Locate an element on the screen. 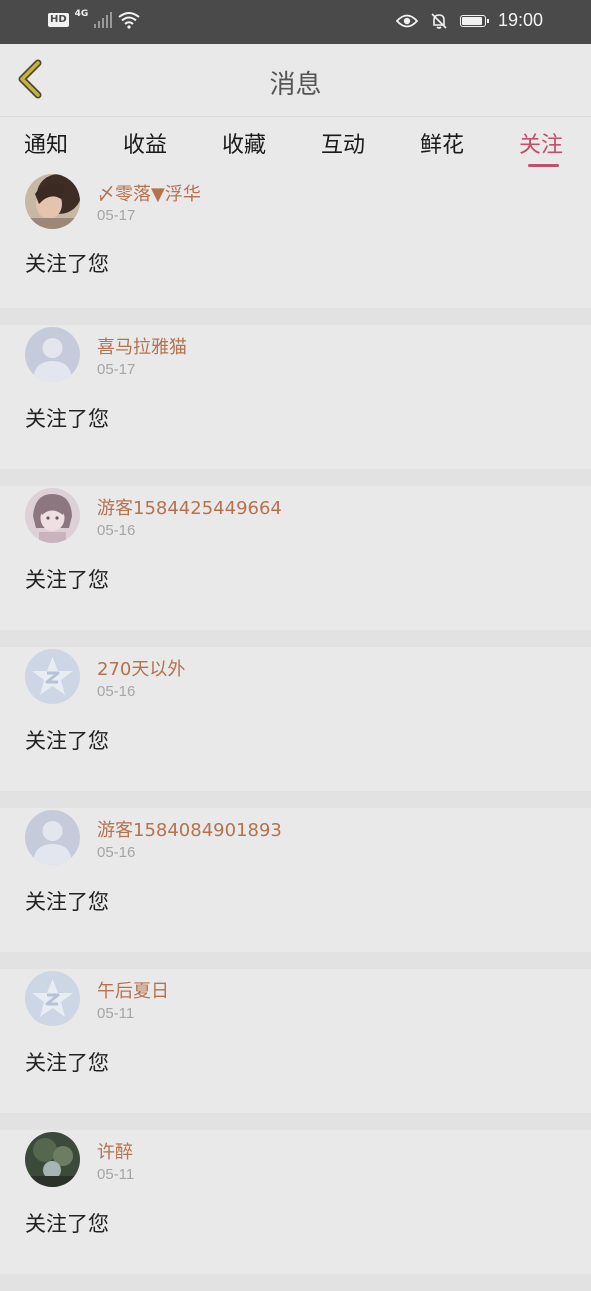  tab-earnings: 收益 is located at coordinates (145, 143).